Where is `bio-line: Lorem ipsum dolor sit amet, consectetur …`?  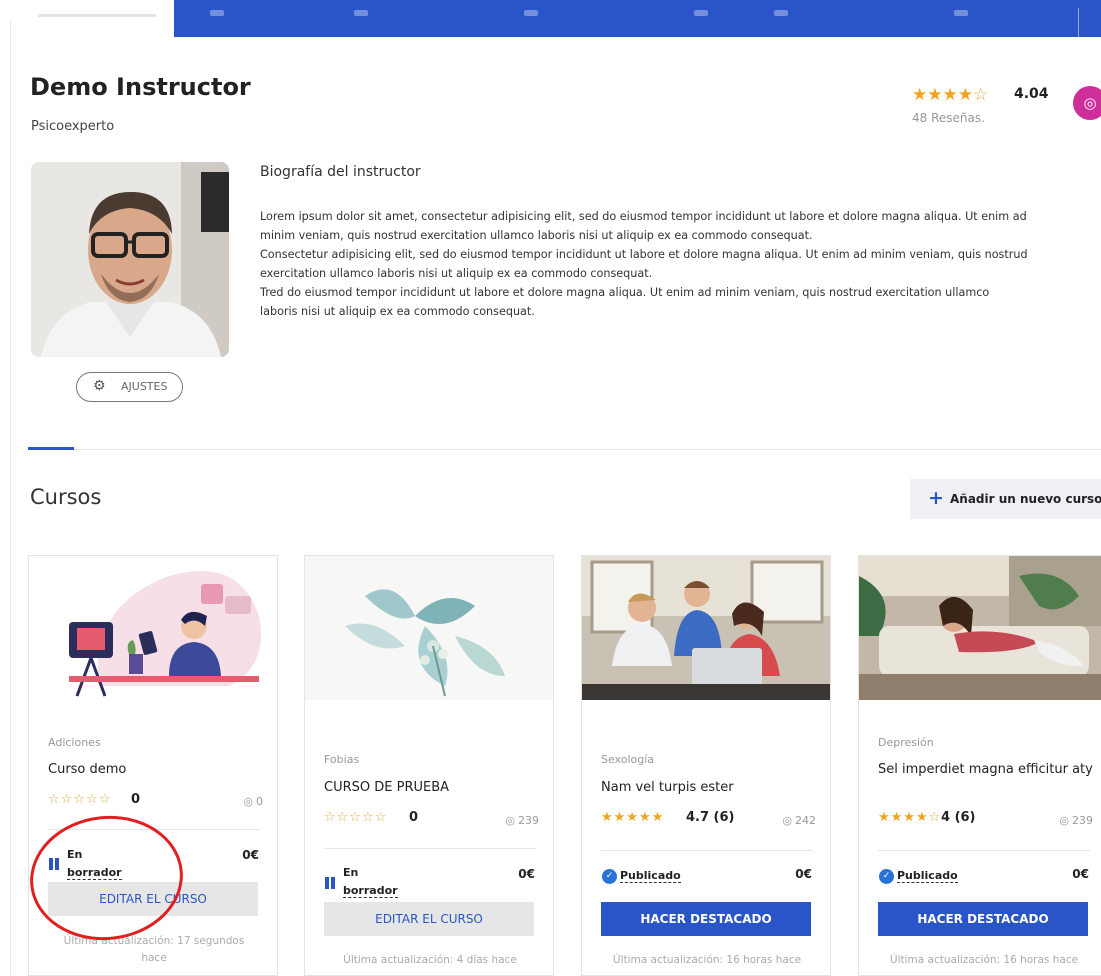
bio-line: Lorem ipsum dolor sit amet, consectetur … is located at coordinates (643, 216).